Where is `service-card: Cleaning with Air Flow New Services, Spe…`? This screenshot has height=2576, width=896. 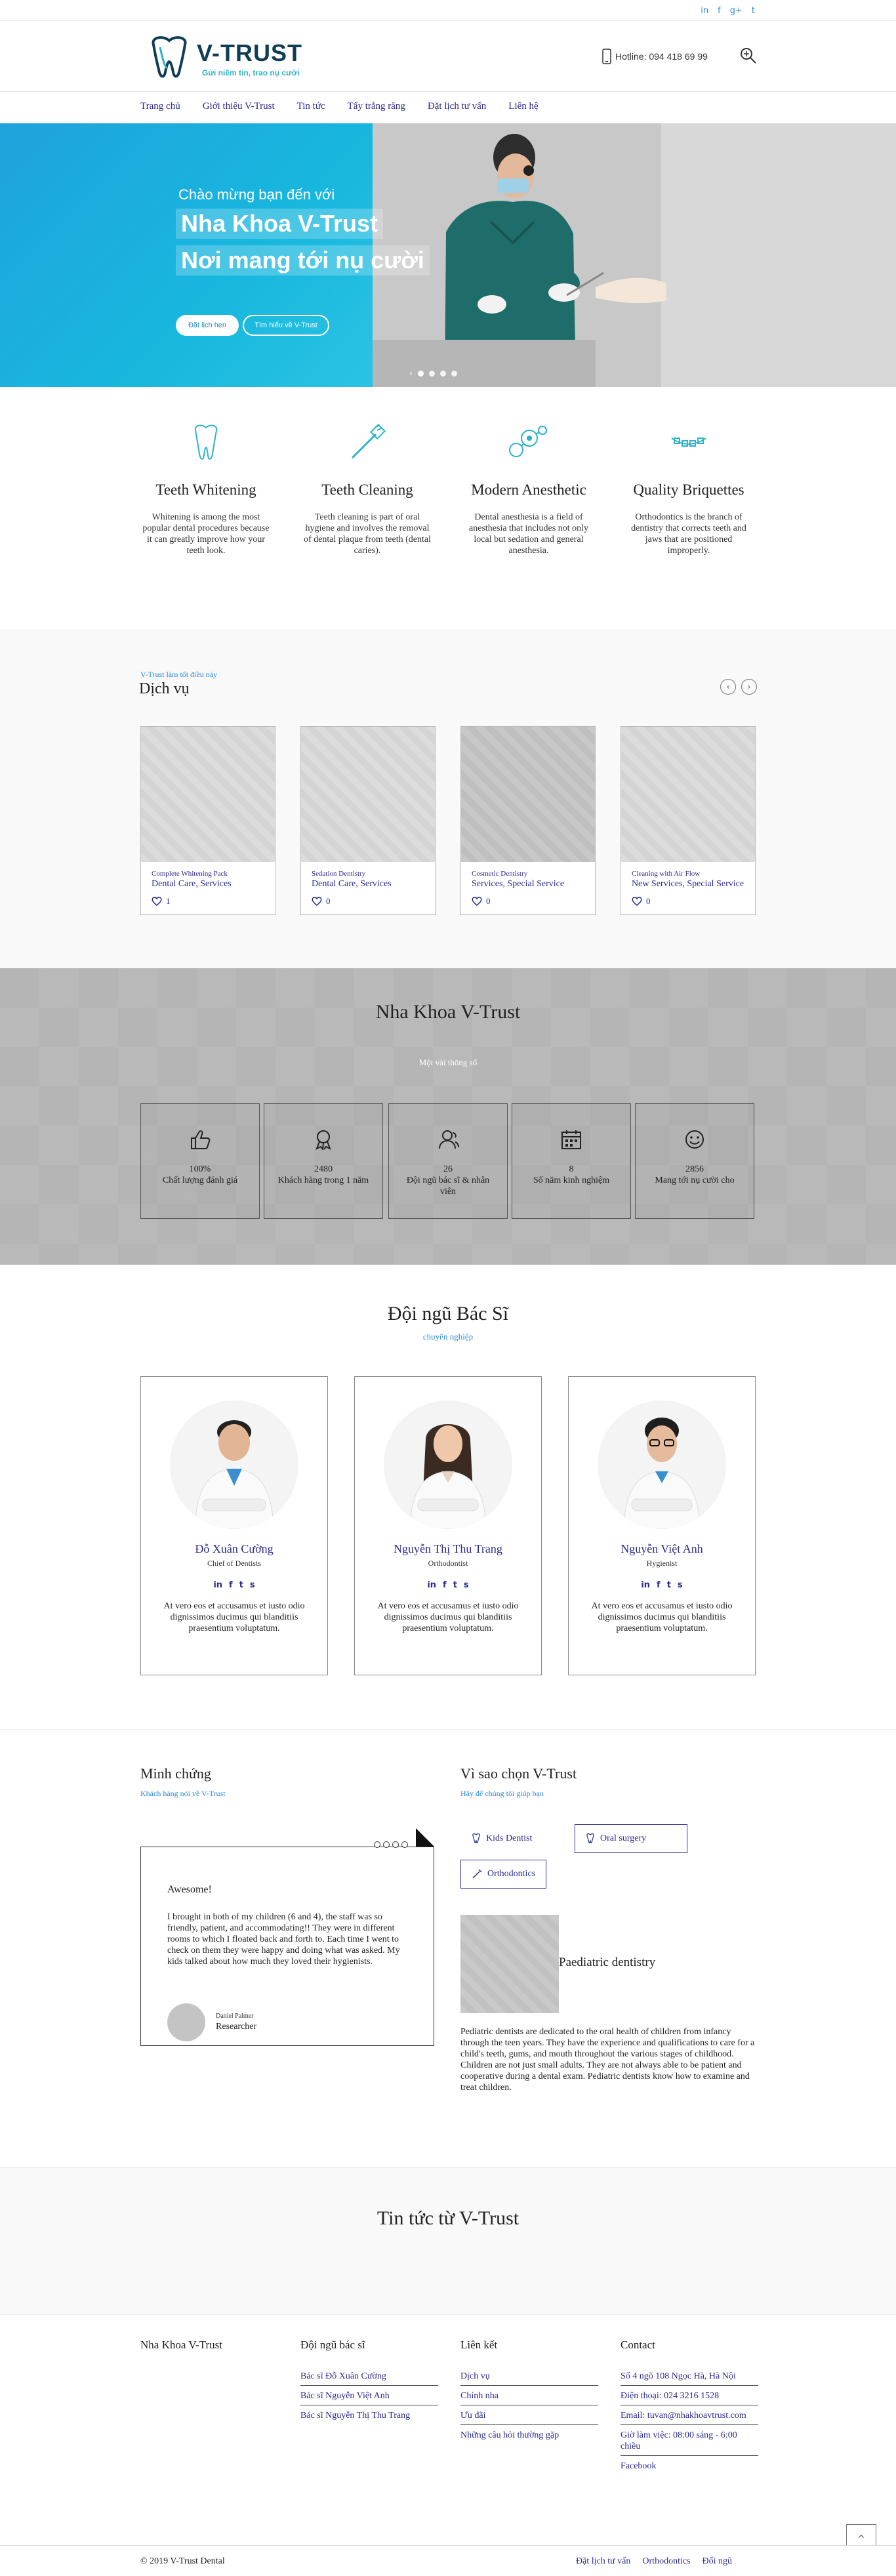 service-card: Cleaning with Air Flow New Services, Spe… is located at coordinates (688, 820).